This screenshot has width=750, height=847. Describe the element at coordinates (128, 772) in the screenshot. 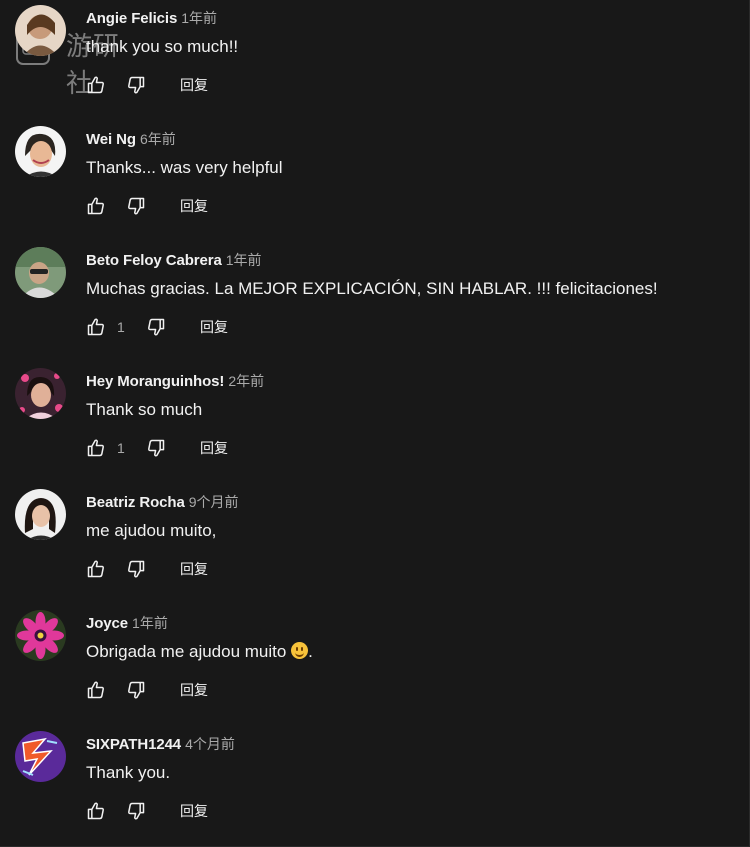

I see `comment-text: Thank you.` at that location.